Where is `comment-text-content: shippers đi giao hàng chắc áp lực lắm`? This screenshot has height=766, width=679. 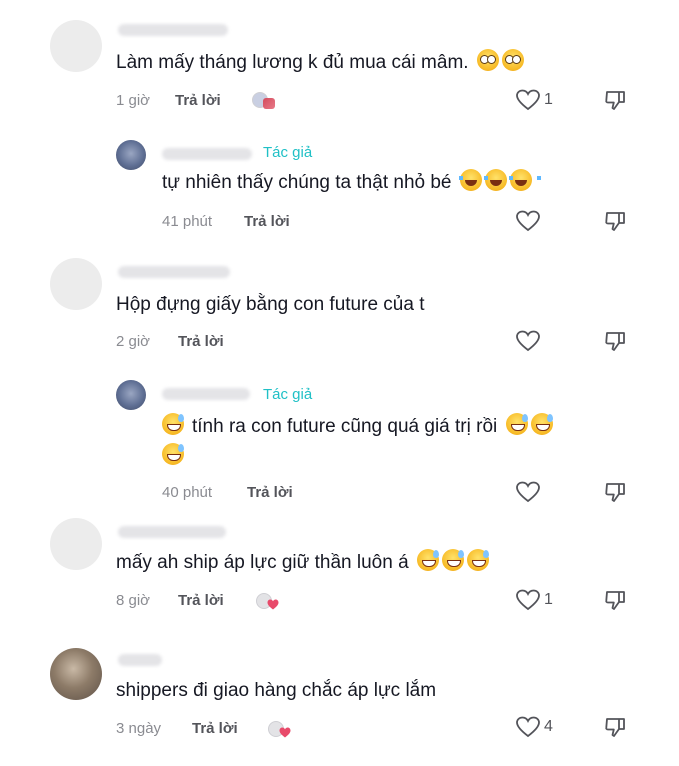
comment-text-content: shippers đi giao hàng chắc áp lực lắm is located at coordinates (276, 690).